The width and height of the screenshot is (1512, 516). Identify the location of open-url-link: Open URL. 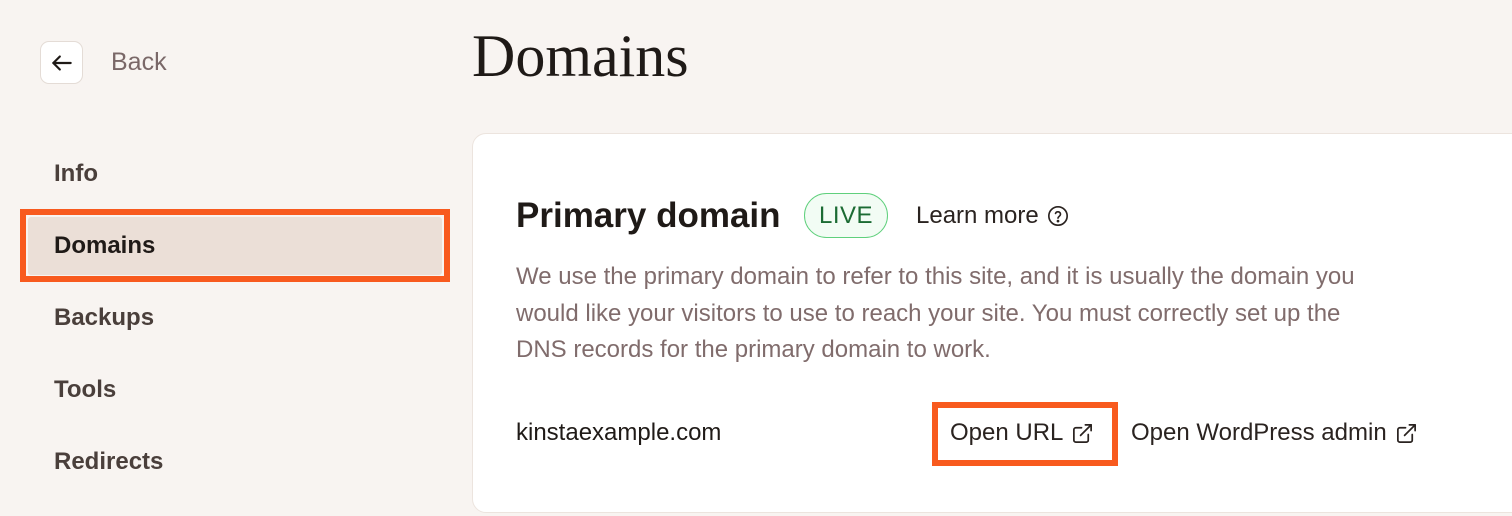
(1022, 433).